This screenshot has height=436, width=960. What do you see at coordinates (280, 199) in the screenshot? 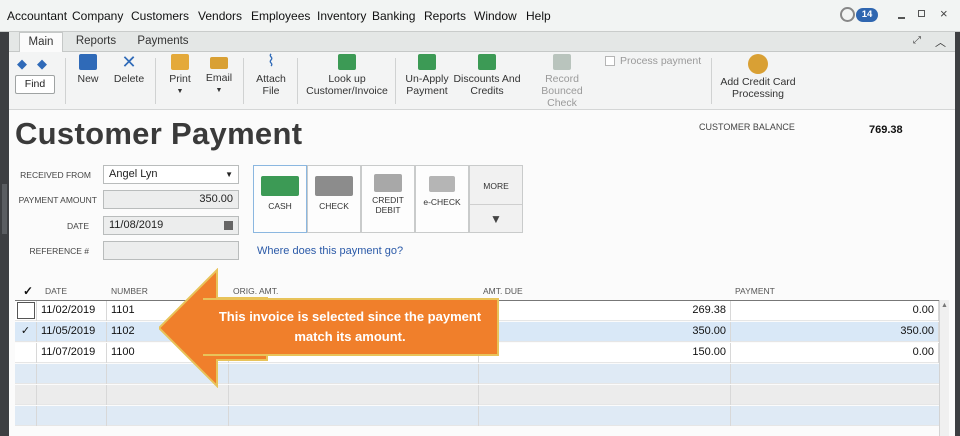
I see `cash-button: CASH` at bounding box center [280, 199].